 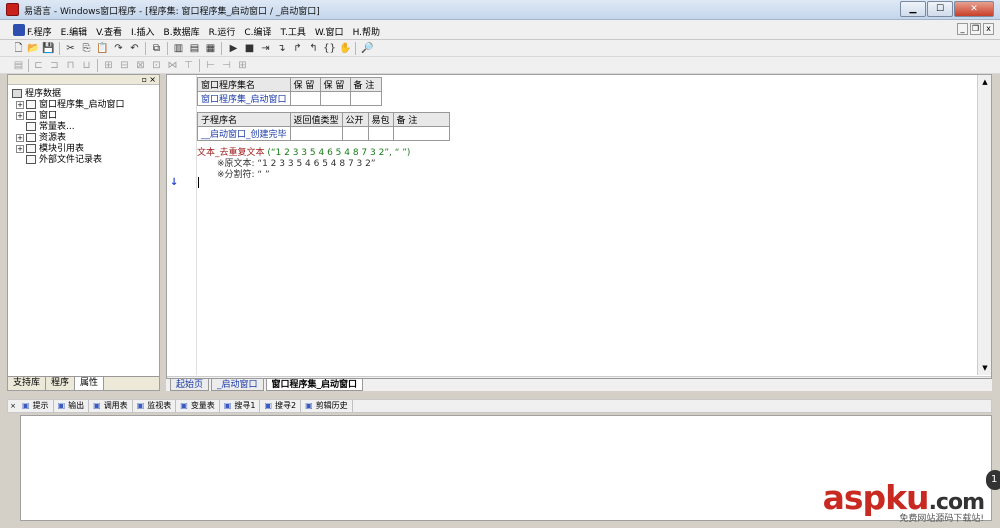 What do you see at coordinates (313, 48) in the screenshot?
I see `step-out-icon: ↰` at bounding box center [313, 48].